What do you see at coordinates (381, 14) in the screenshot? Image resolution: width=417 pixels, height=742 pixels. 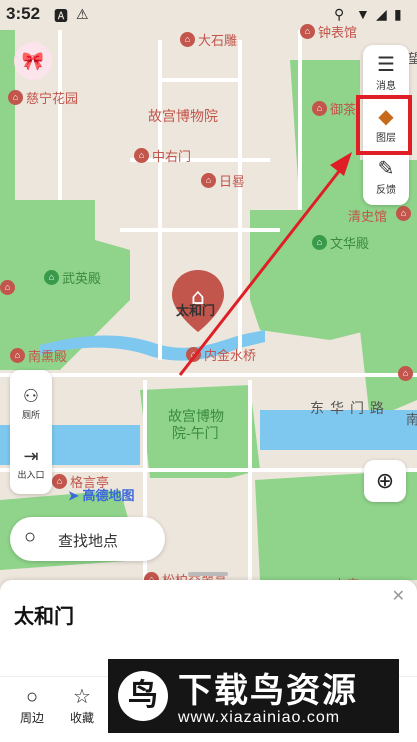 I see `signal-icon: ◢` at bounding box center [381, 14].